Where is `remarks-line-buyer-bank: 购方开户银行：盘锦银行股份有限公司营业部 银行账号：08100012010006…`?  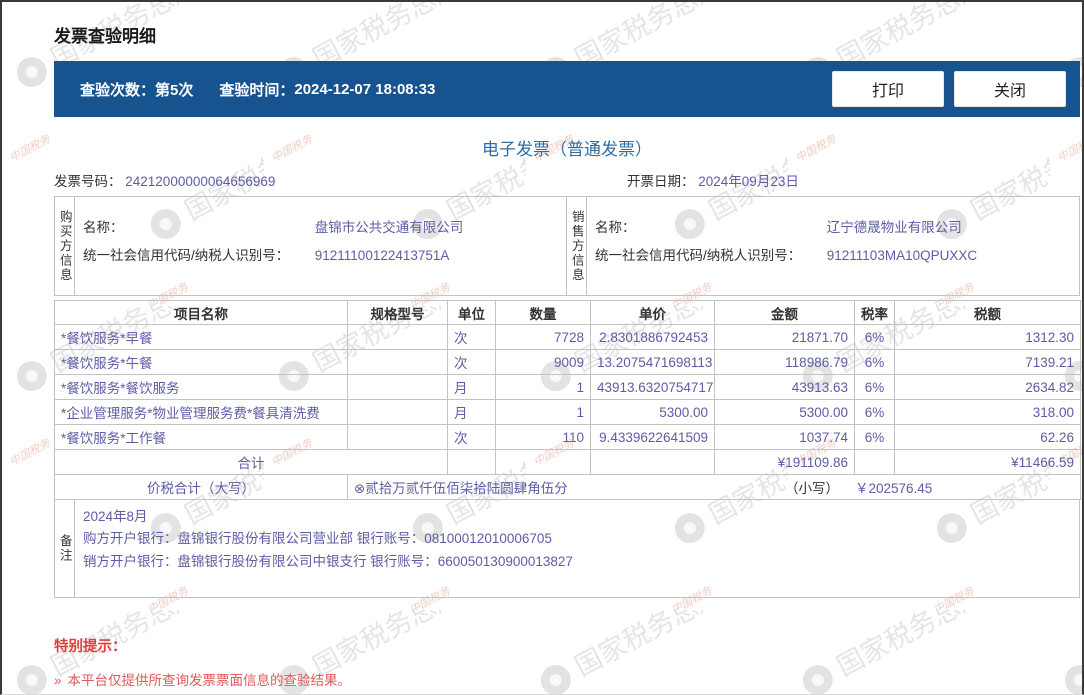 remarks-line-buyer-bank: 购方开户银行：盘锦银行股份有限公司营业部 银行账号：08100012010006… is located at coordinates (317, 539).